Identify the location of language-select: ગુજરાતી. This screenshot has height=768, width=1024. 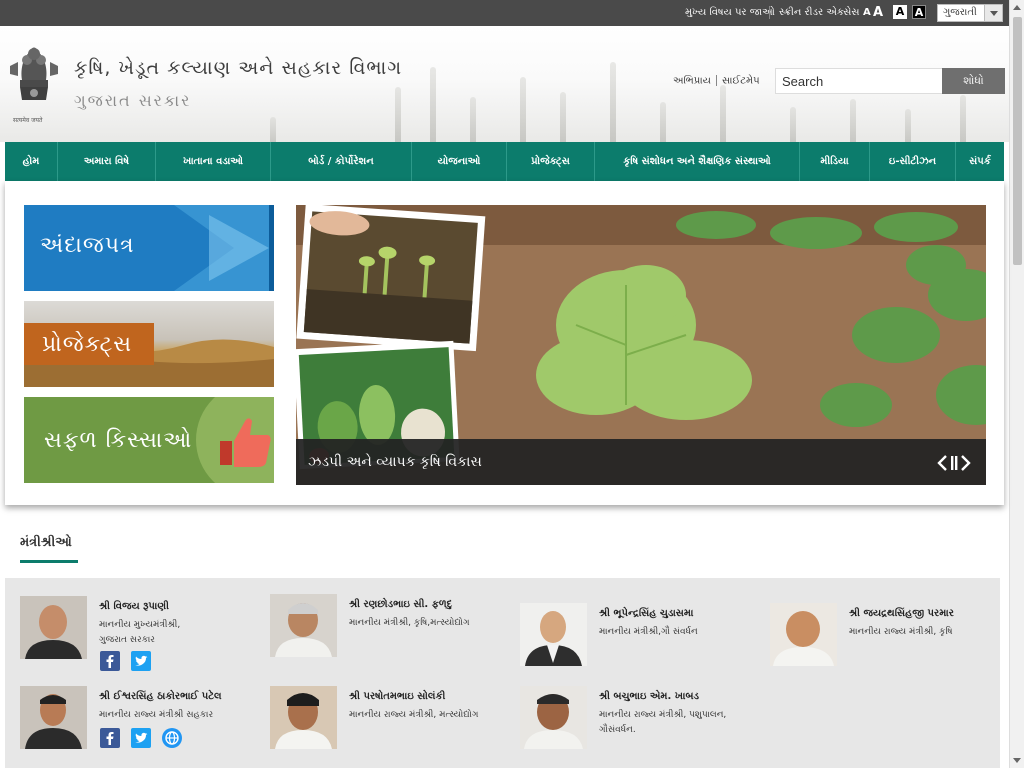
(970, 13).